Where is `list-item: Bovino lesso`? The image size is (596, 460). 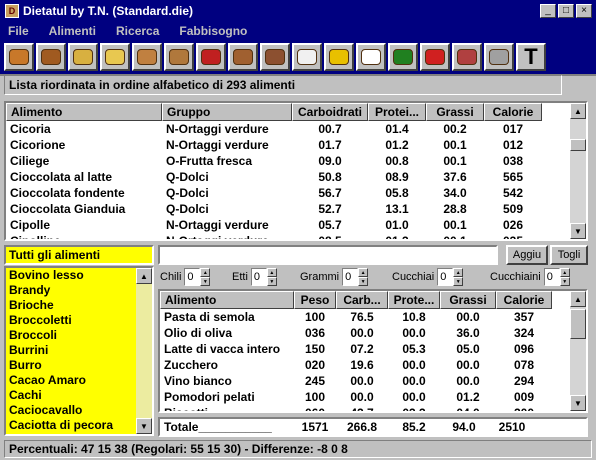
list-item: Bovino lesso is located at coordinates (79, 275).